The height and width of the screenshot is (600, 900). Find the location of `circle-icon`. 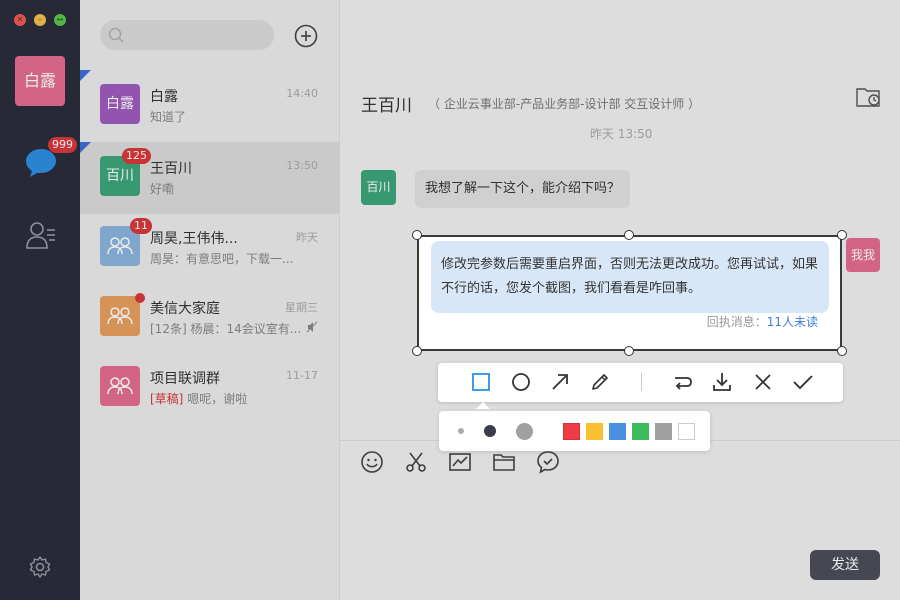

circle-icon is located at coordinates (521, 382).